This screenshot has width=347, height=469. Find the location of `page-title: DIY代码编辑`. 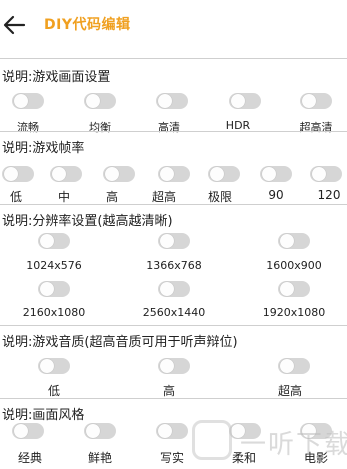

page-title: DIY代码编辑 is located at coordinates (87, 25).